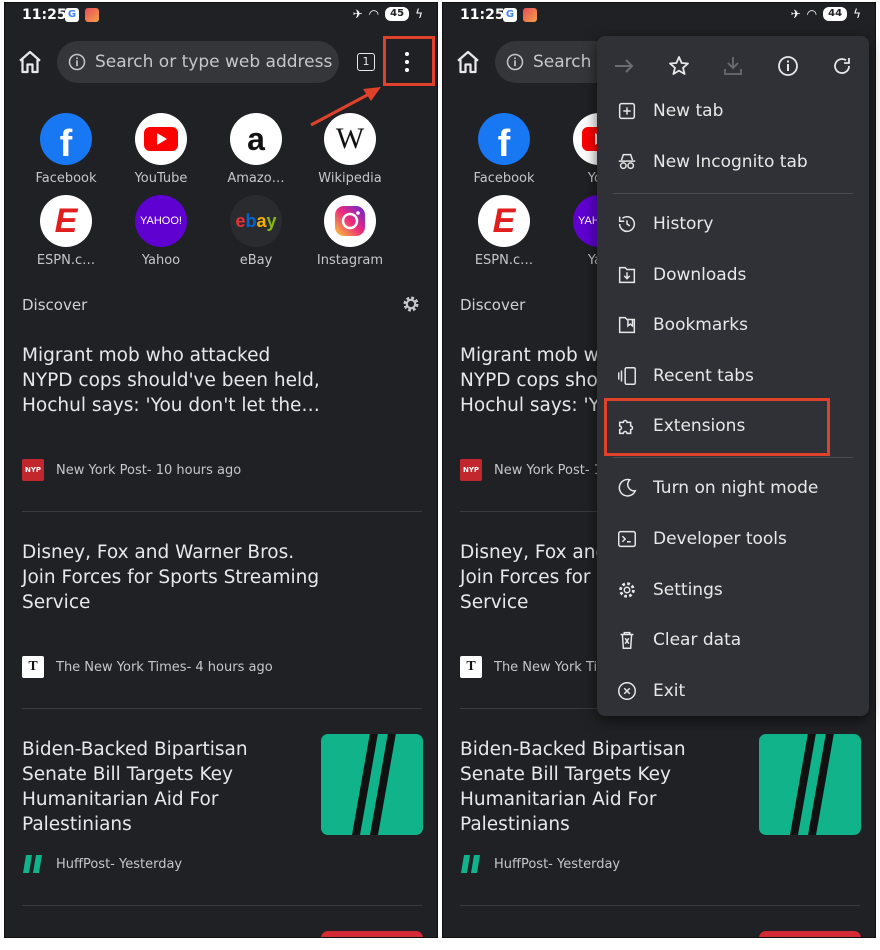  I want to click on extensions-highlight-box, so click(717, 427).